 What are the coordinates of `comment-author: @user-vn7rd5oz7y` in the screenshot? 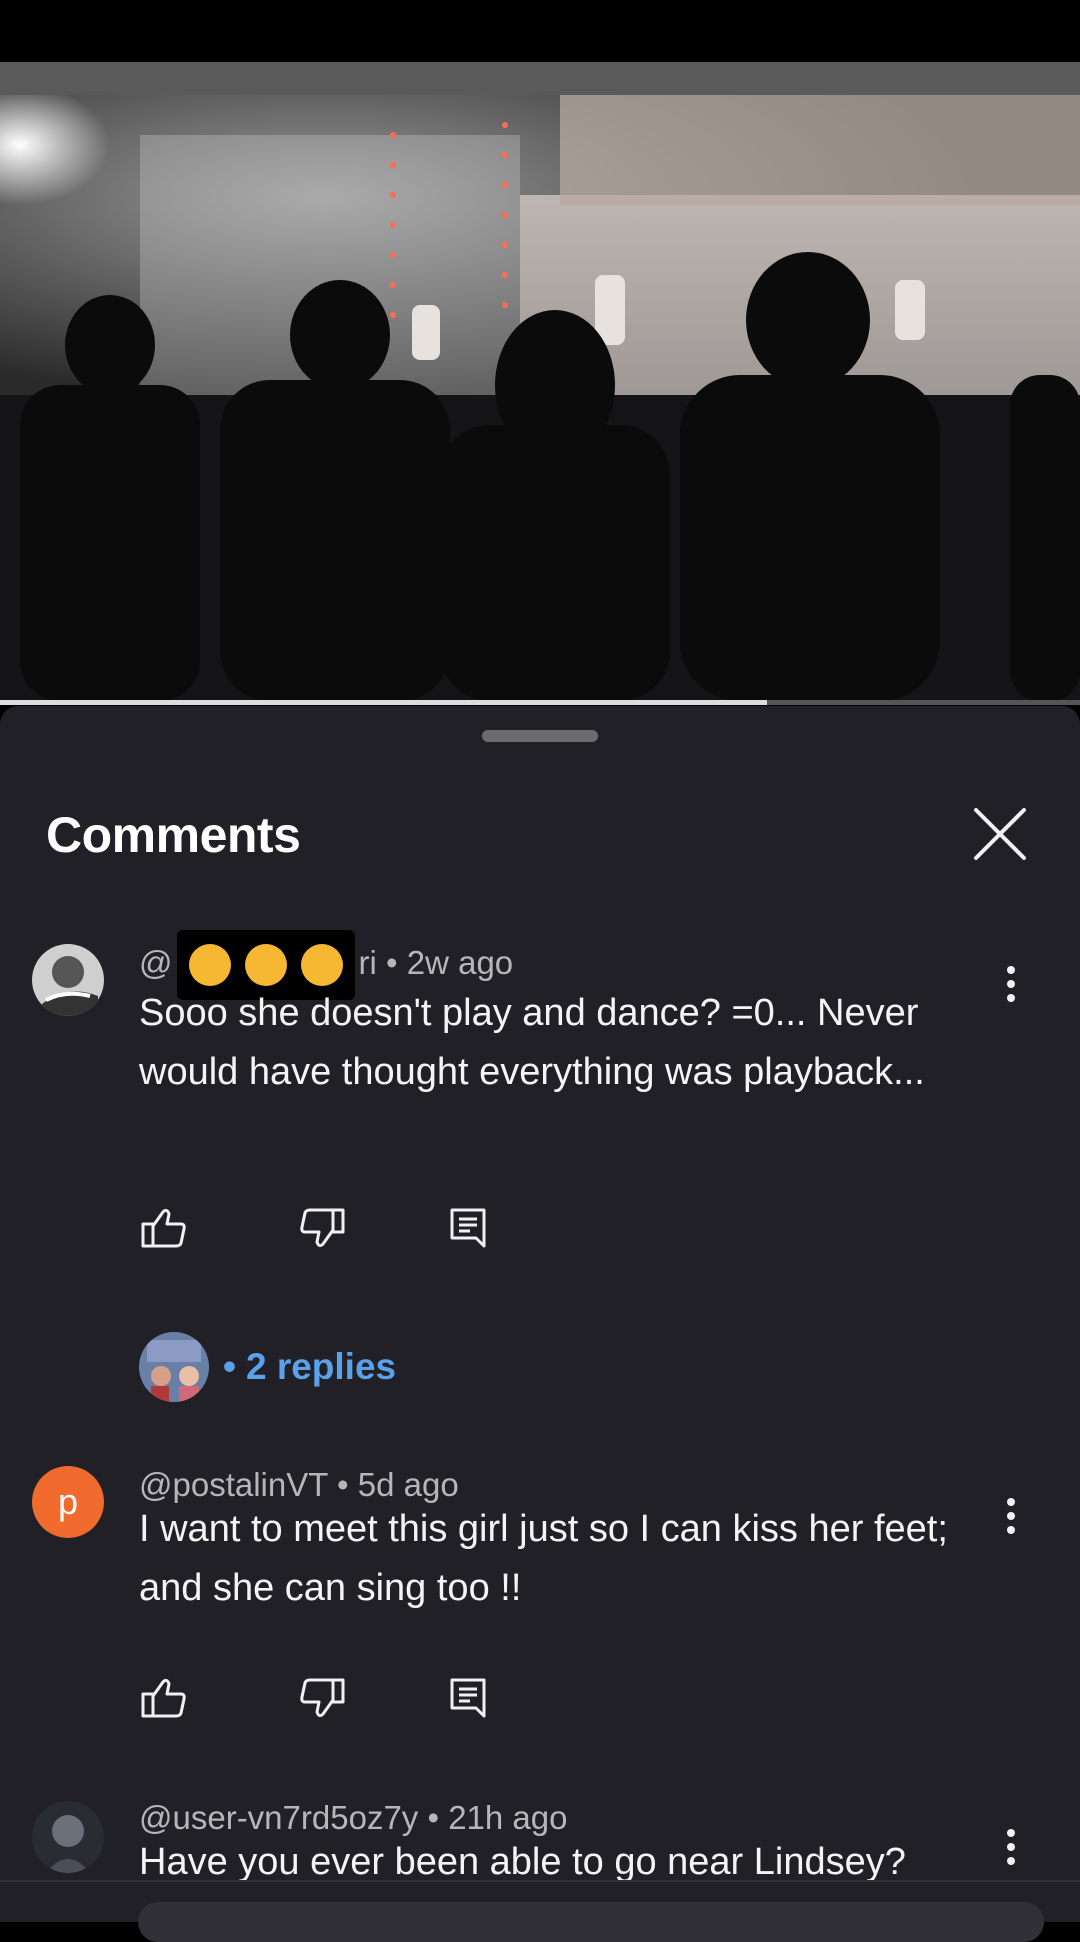 It's located at (278, 1817).